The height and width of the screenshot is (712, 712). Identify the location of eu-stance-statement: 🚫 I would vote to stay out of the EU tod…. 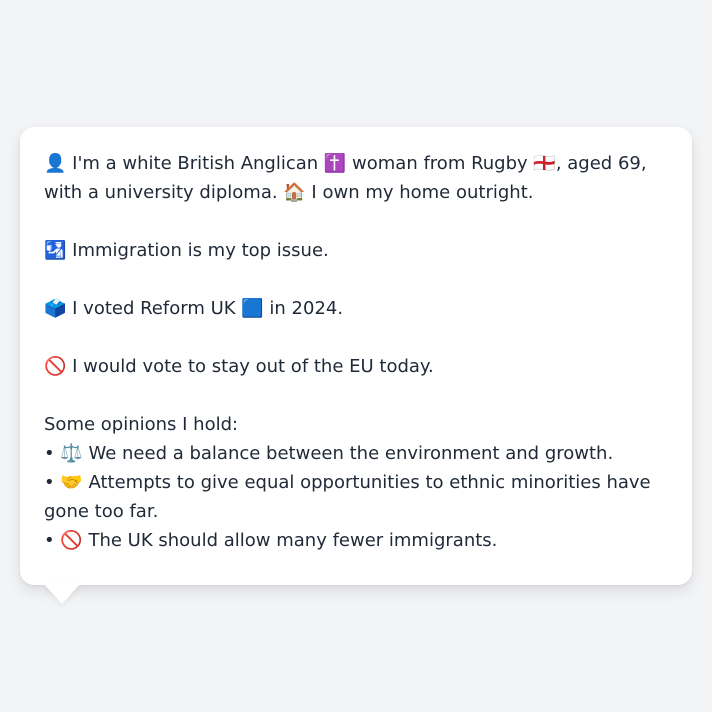
(239, 366).